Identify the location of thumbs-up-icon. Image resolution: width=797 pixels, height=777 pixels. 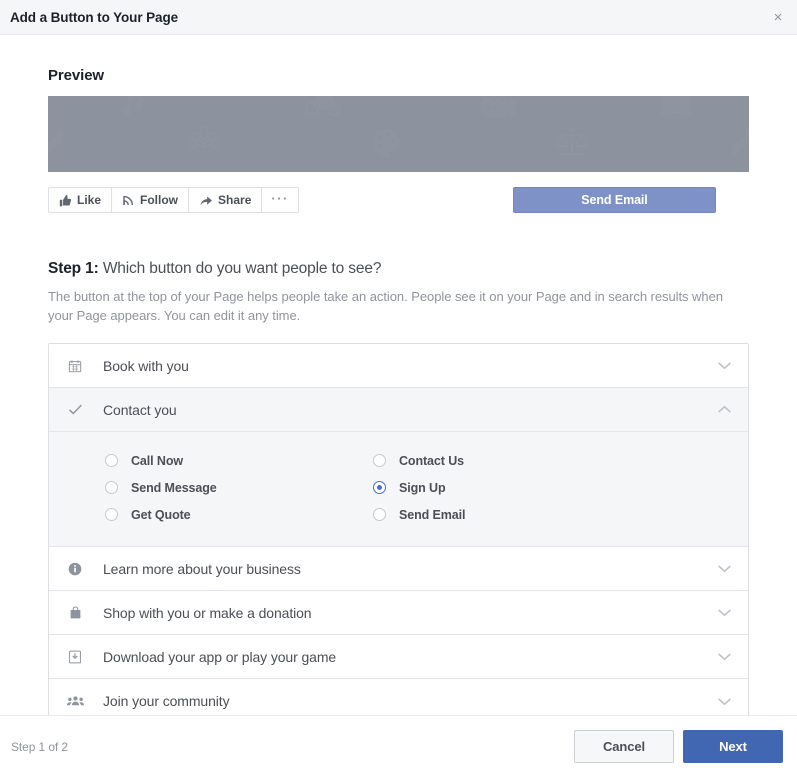
(65, 200).